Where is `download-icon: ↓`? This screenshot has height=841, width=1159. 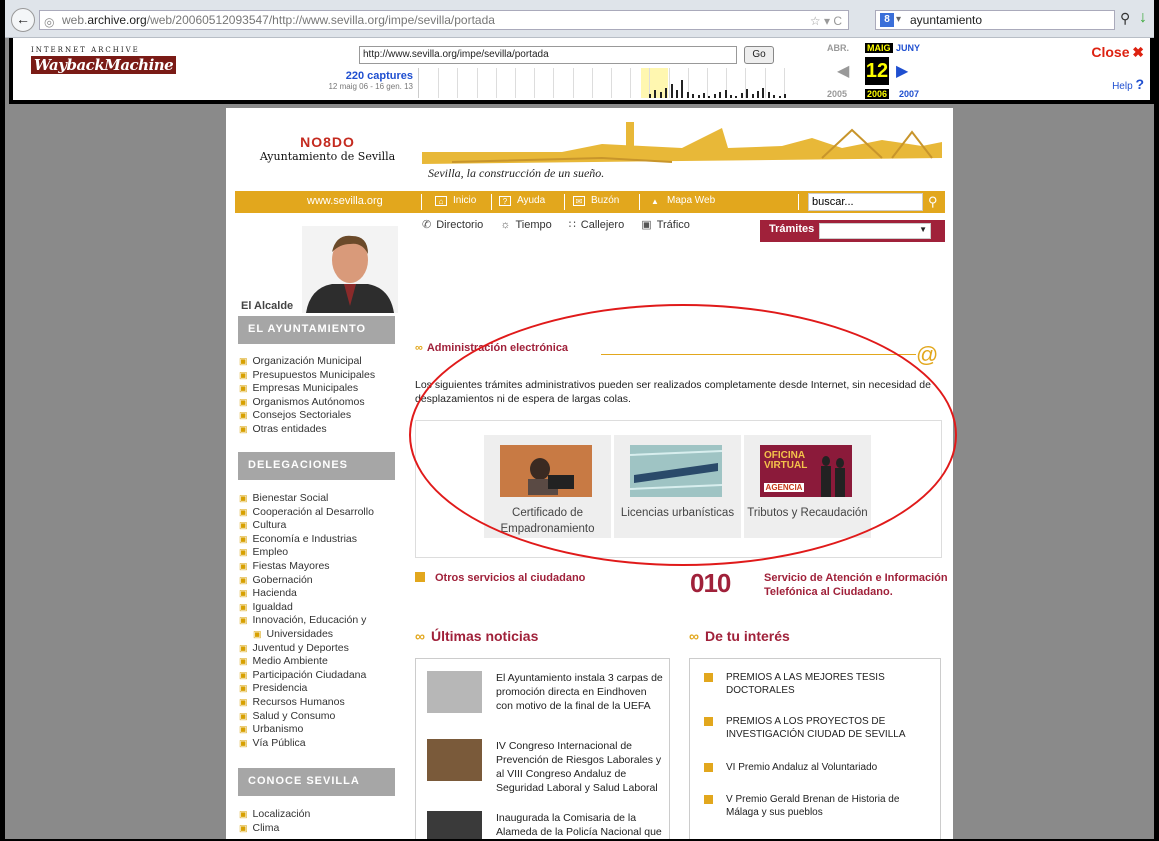 download-icon: ↓ is located at coordinates (1143, 18).